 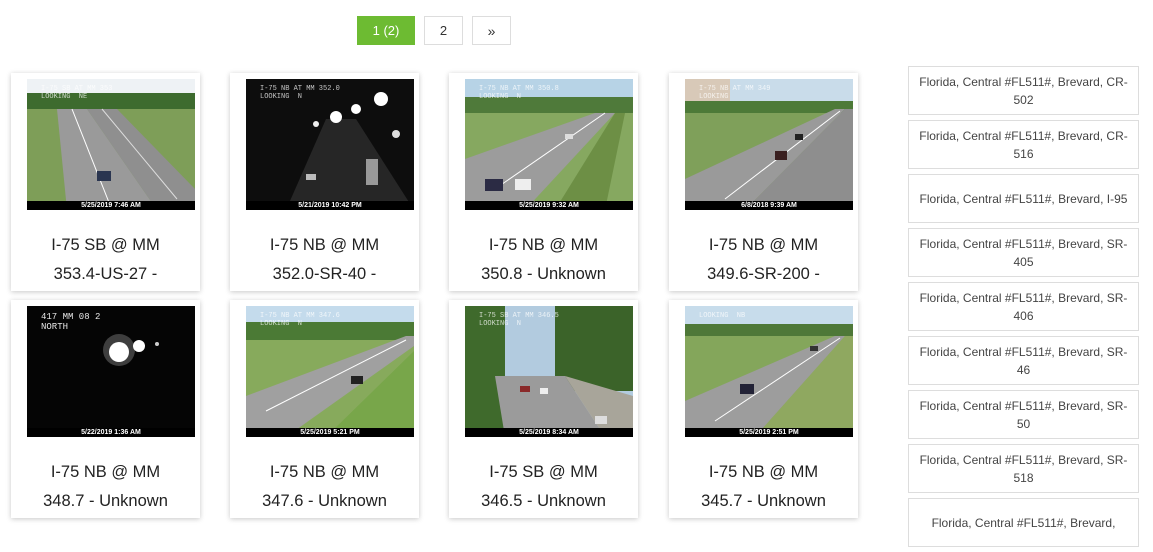 I want to click on camera-timestamp: 5/25/2019 2:51 PM, so click(x=769, y=432).